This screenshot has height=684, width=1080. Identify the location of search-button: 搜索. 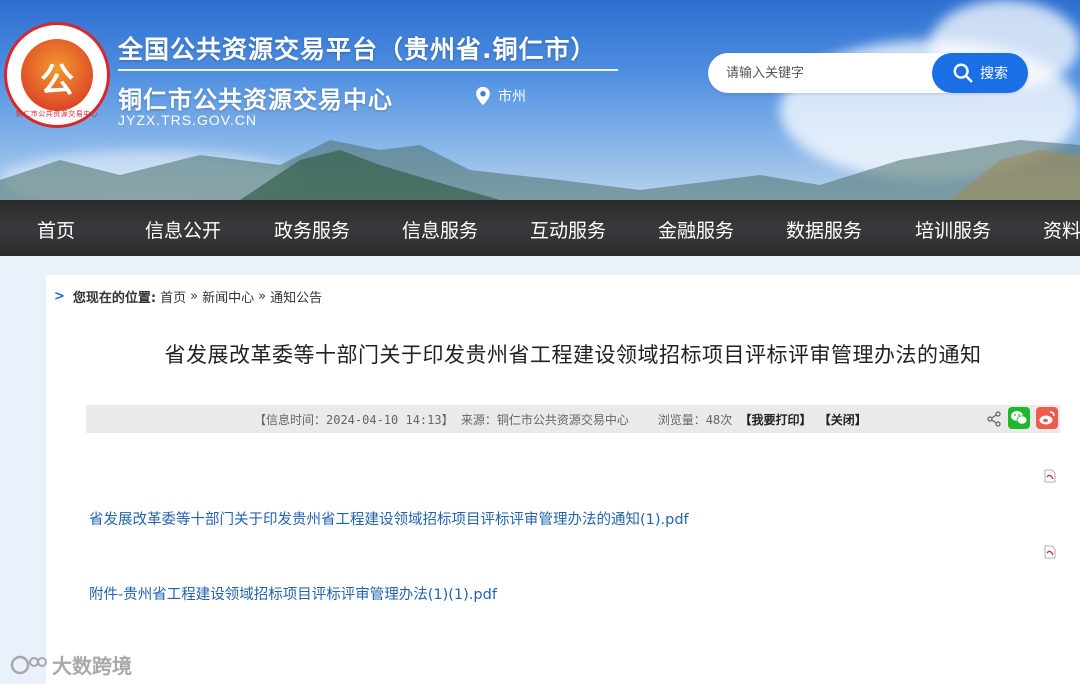
(980, 73).